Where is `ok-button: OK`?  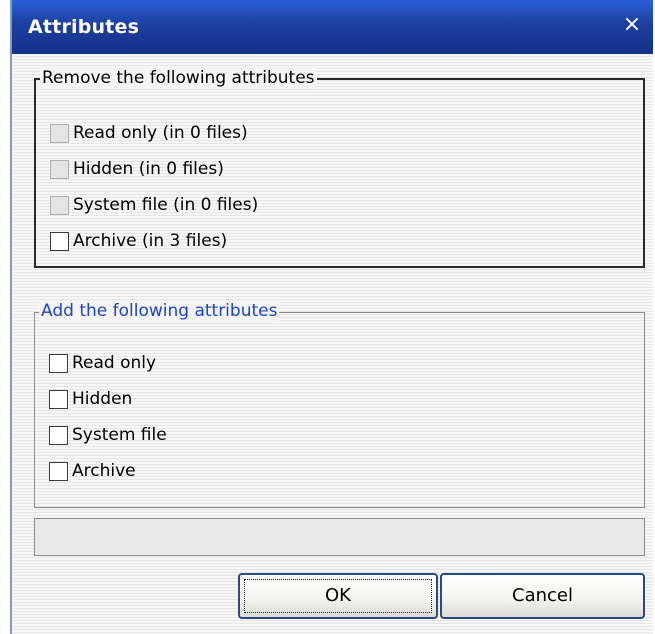 ok-button: OK is located at coordinates (338, 596).